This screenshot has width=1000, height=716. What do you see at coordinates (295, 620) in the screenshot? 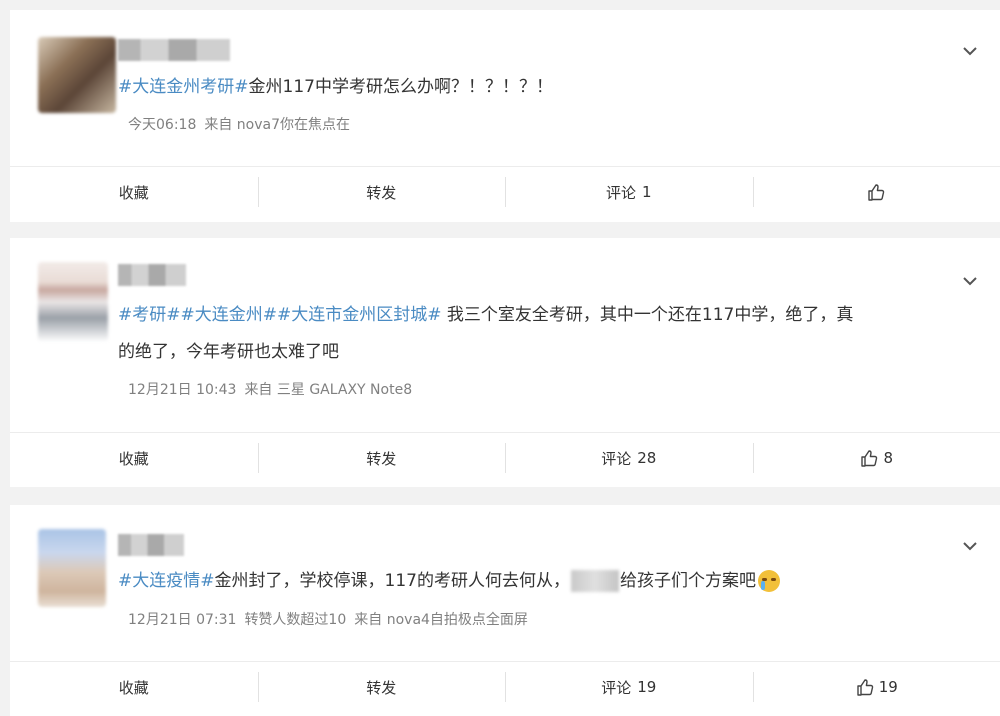
I see `repost-threshold: 转赞人数超过10` at bounding box center [295, 620].